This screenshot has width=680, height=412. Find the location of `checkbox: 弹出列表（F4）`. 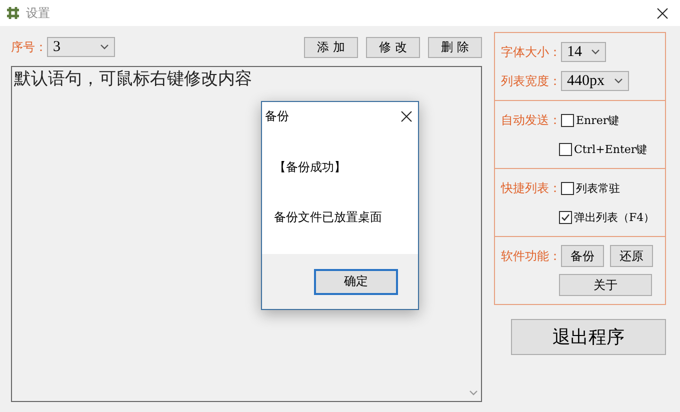

checkbox: 弹出列表（F4） is located at coordinates (607, 217).